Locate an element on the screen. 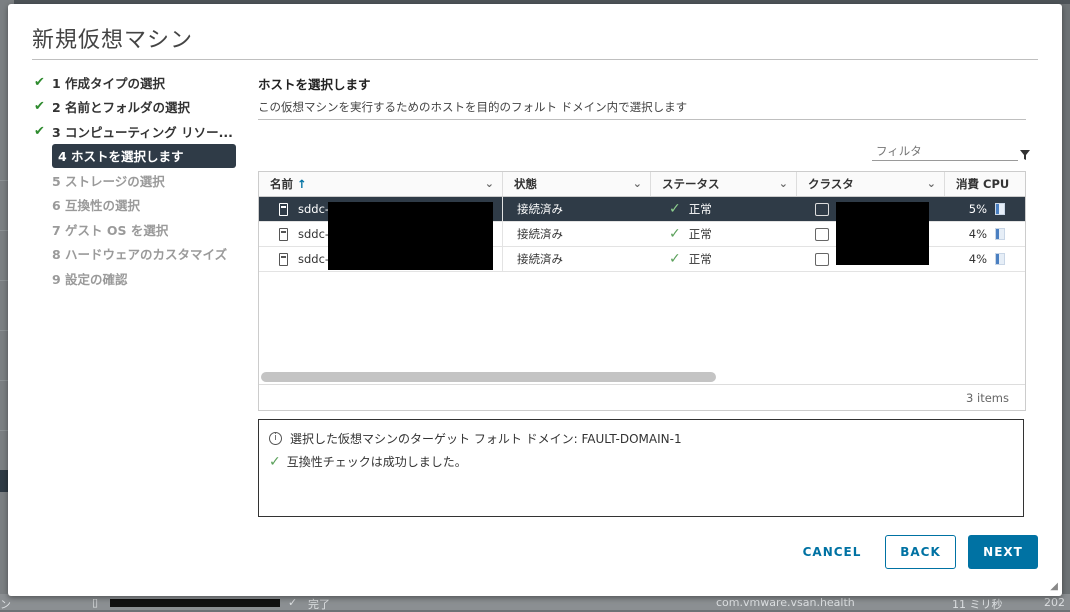 The width and height of the screenshot is (1070, 612). step-8: 8 ハードウェアのカスタマイズ is located at coordinates (137, 254).